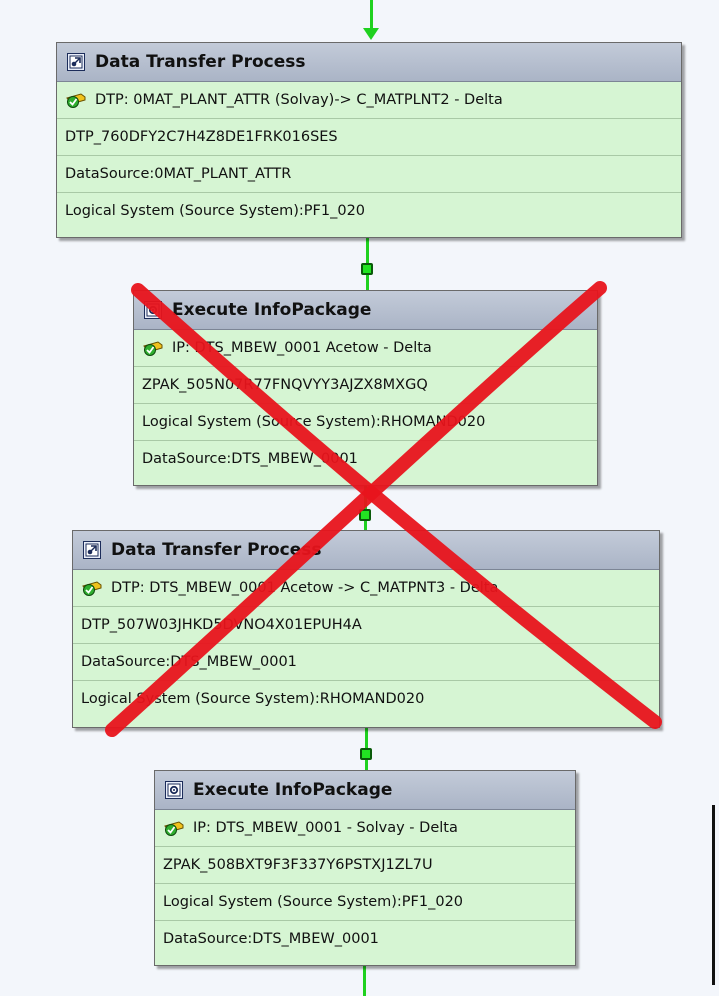 Image resolution: width=719 pixels, height=996 pixels. I want to click on window-edge-line, so click(713, 895).